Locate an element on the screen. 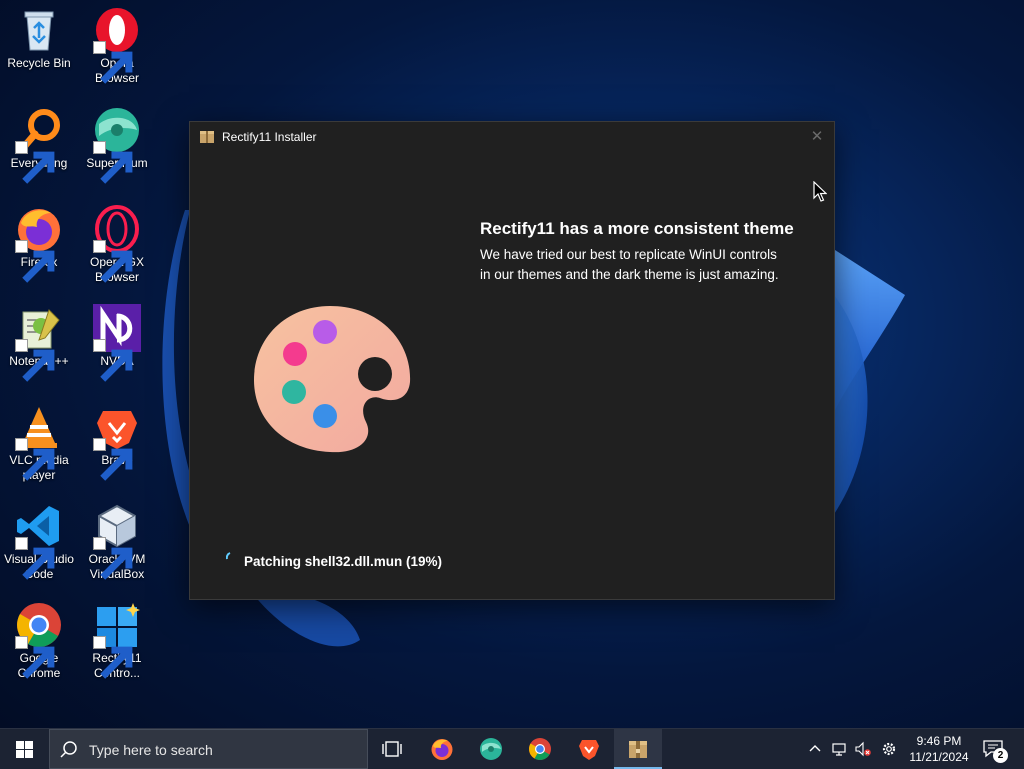  chevron-up-icon is located at coordinates (815, 748).